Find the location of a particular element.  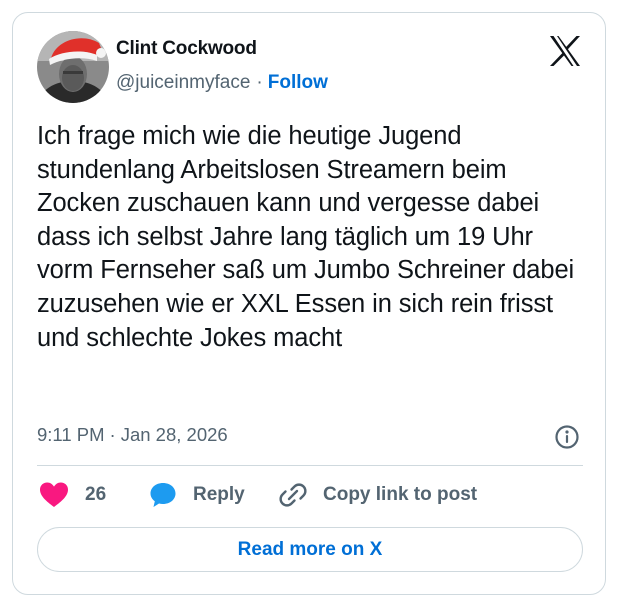

like-button: 26 is located at coordinates (72, 495).